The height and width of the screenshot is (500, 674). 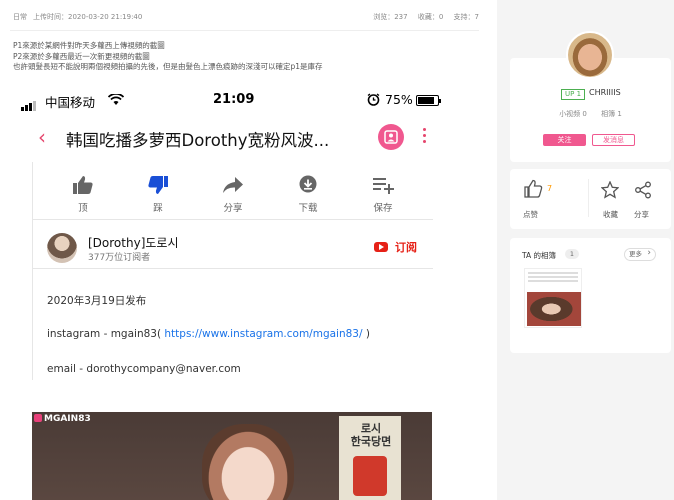 I want to click on album-title: TA 的相簿, so click(x=539, y=255).